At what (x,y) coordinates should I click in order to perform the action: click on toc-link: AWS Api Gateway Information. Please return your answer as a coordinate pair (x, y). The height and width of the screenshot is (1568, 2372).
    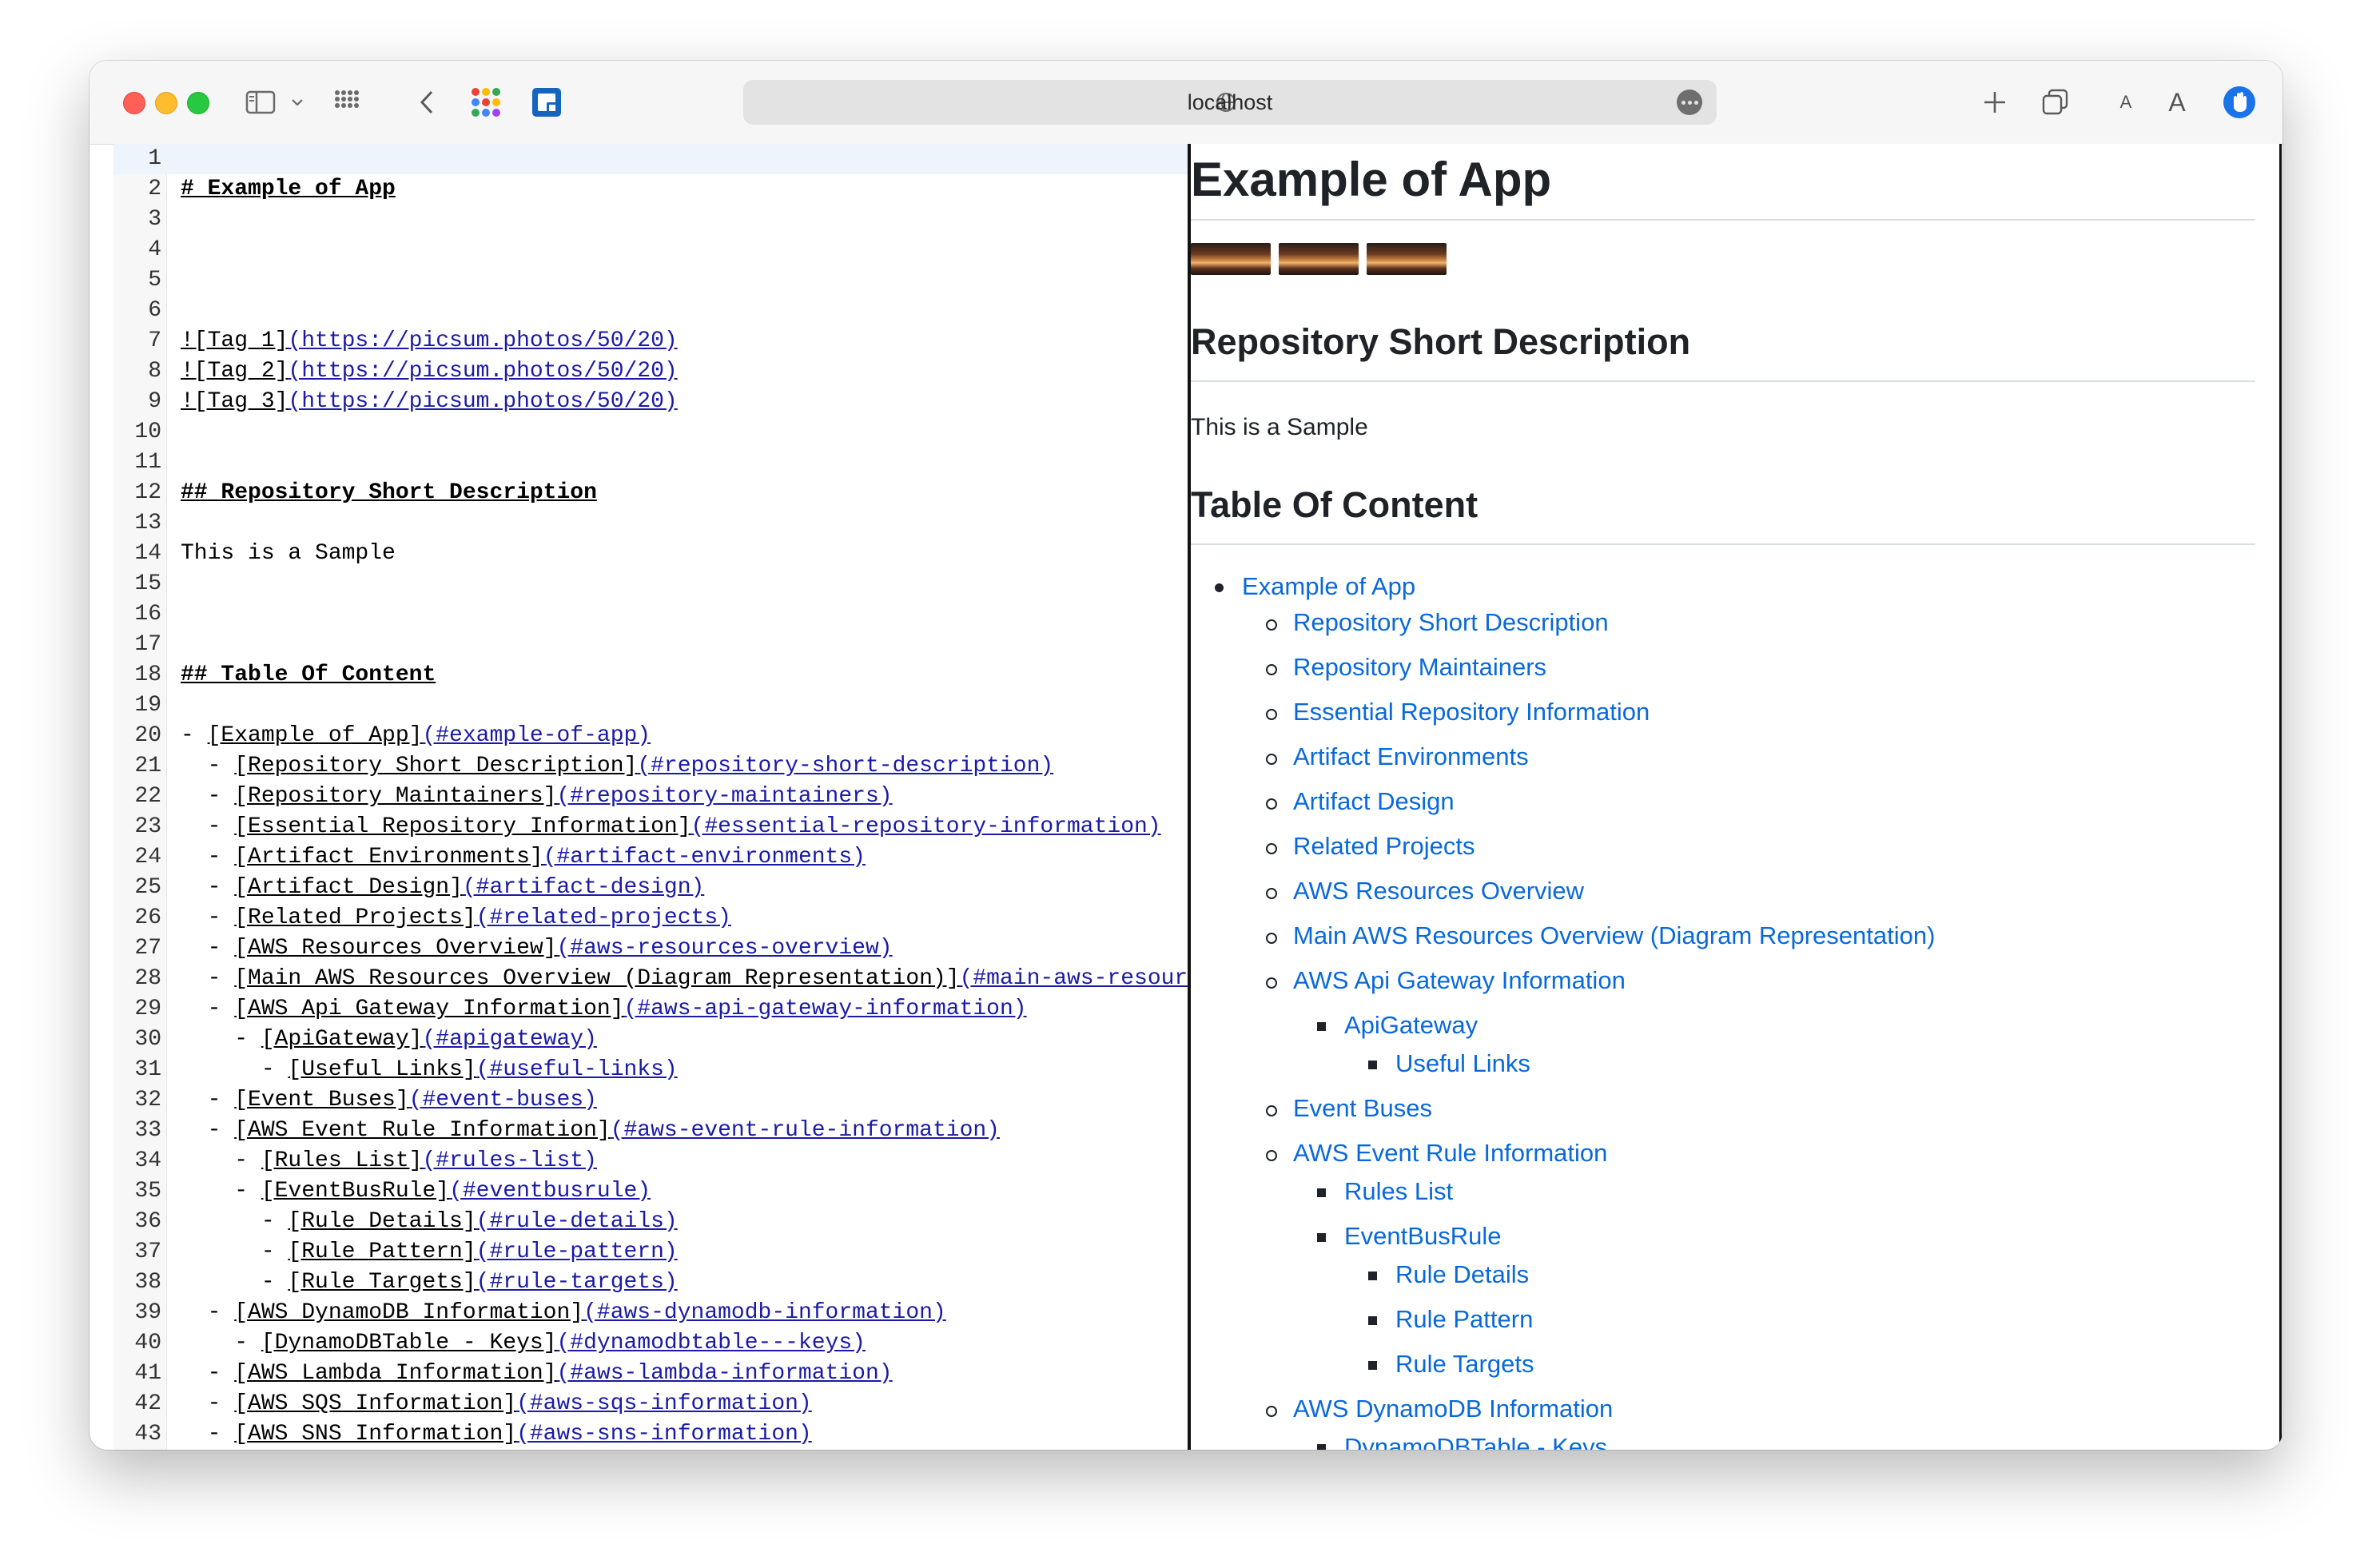
    Looking at the image, I should click on (1459, 980).